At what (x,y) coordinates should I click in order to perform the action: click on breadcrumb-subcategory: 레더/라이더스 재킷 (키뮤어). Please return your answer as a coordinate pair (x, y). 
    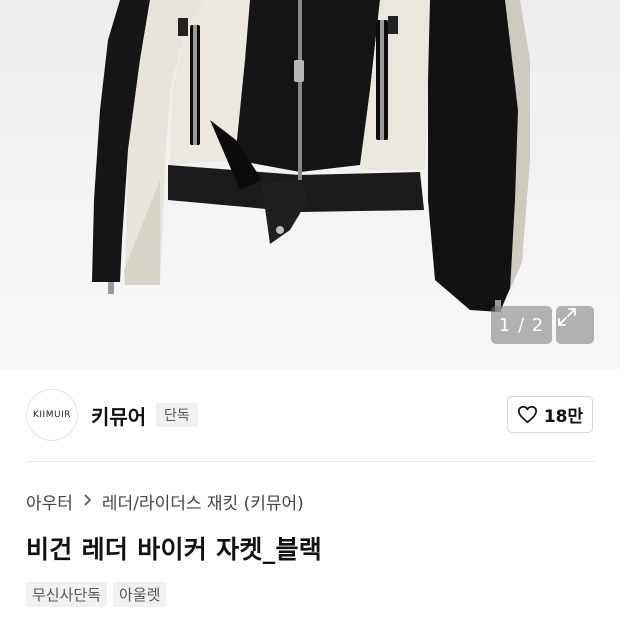
    Looking at the image, I should click on (203, 501).